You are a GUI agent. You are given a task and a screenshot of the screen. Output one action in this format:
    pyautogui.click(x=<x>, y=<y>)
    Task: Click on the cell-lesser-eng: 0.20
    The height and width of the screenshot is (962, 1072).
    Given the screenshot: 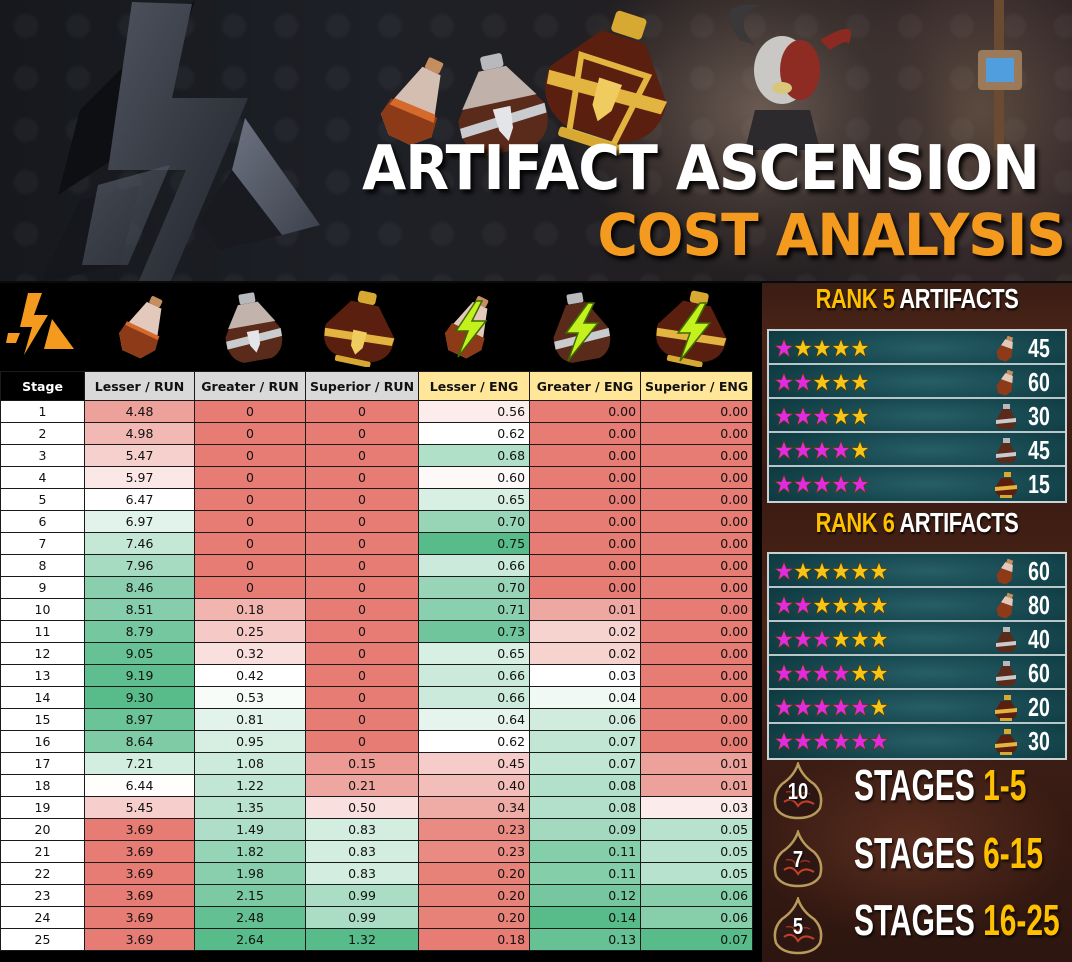 What is the action you would take?
    pyautogui.click(x=474, y=873)
    